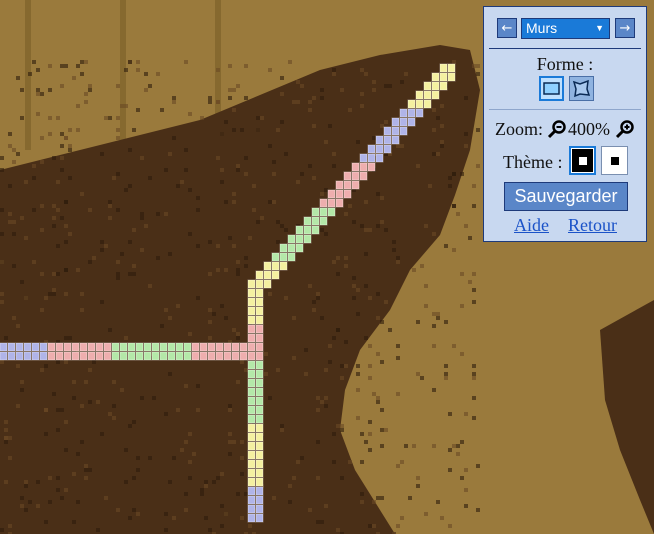 This screenshot has width=654, height=534. I want to click on shape-rectangle-button, so click(551, 88).